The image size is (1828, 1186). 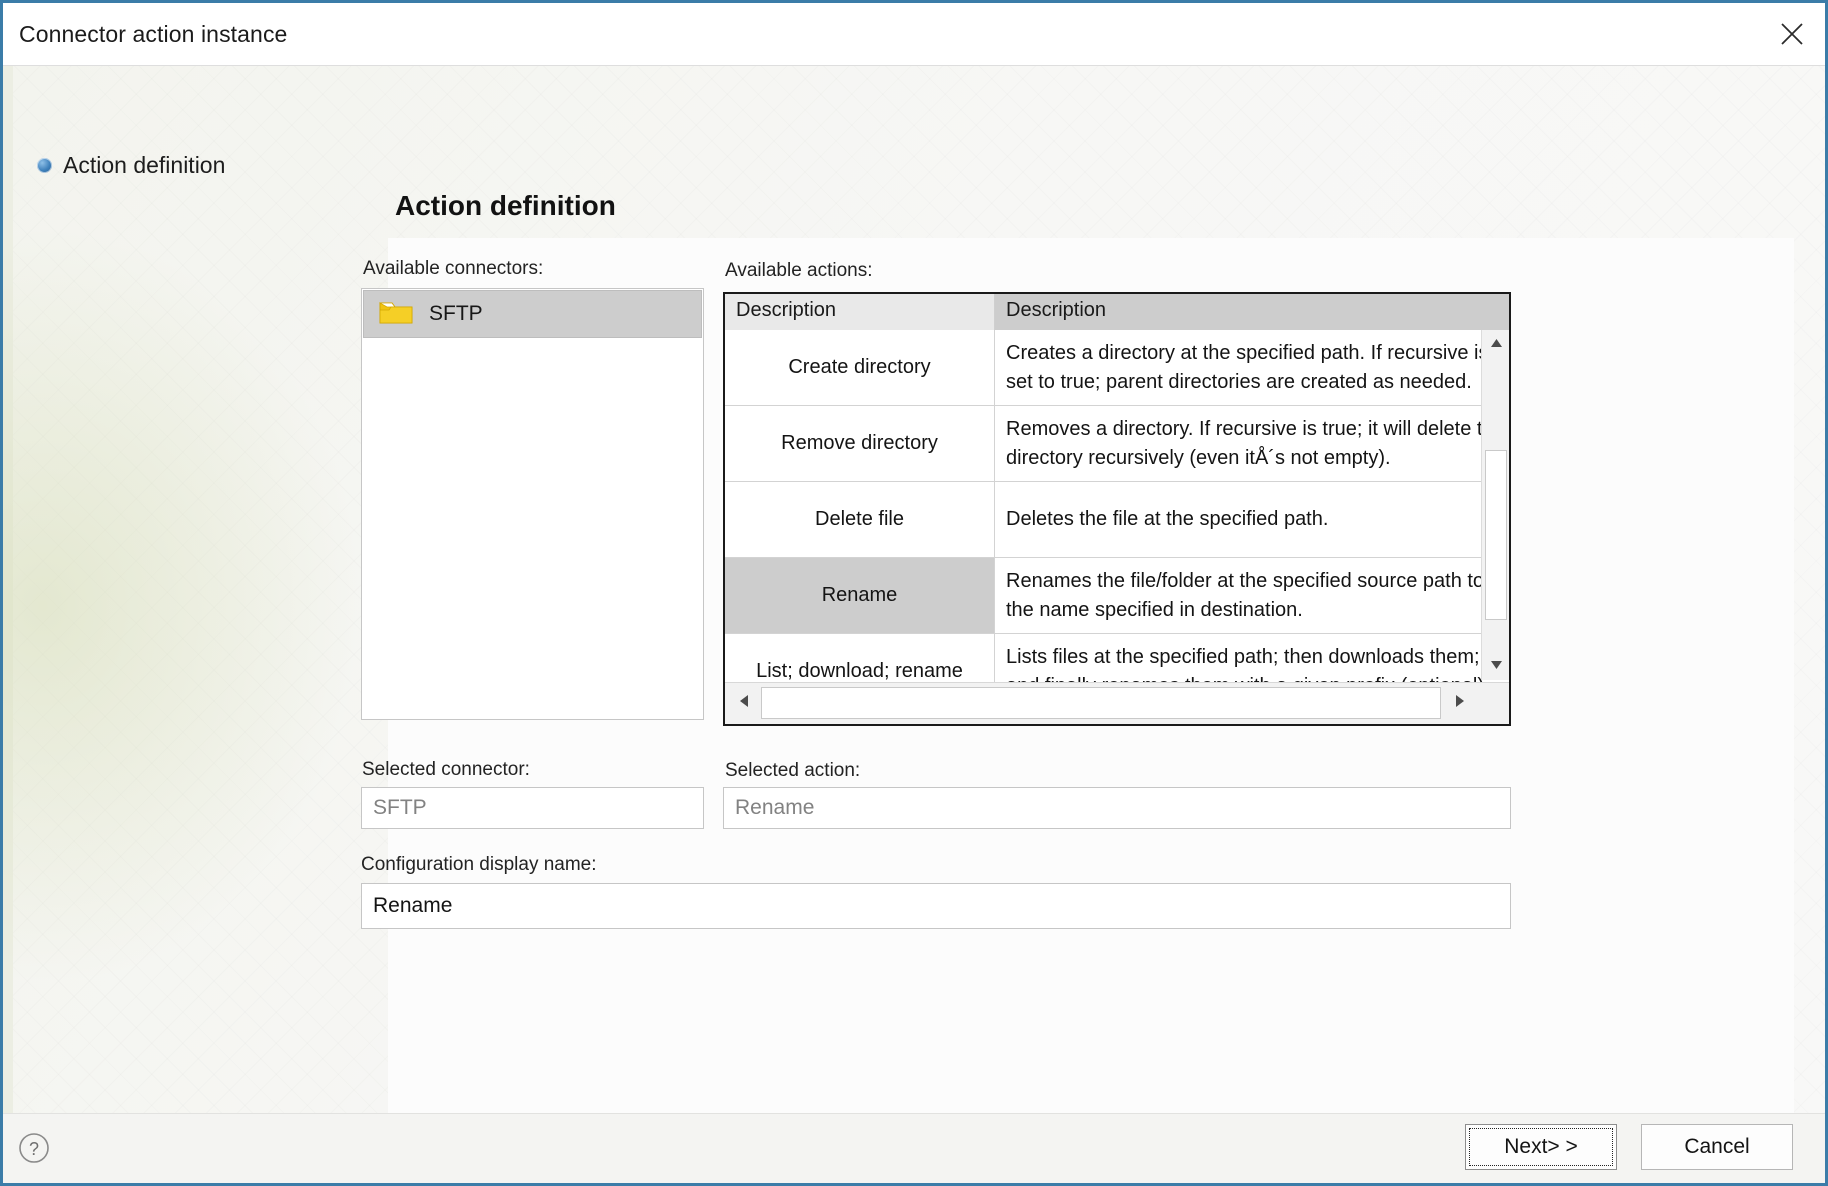 I want to click on selected-action-label: Selected action:, so click(x=793, y=770).